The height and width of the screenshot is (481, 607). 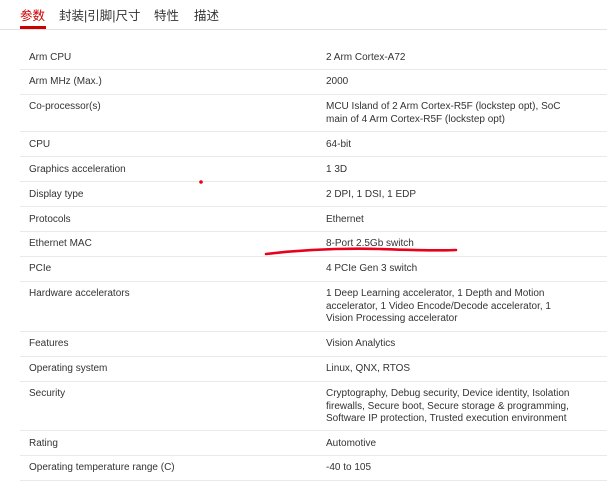 I want to click on spec-label: Features, so click(x=49, y=343).